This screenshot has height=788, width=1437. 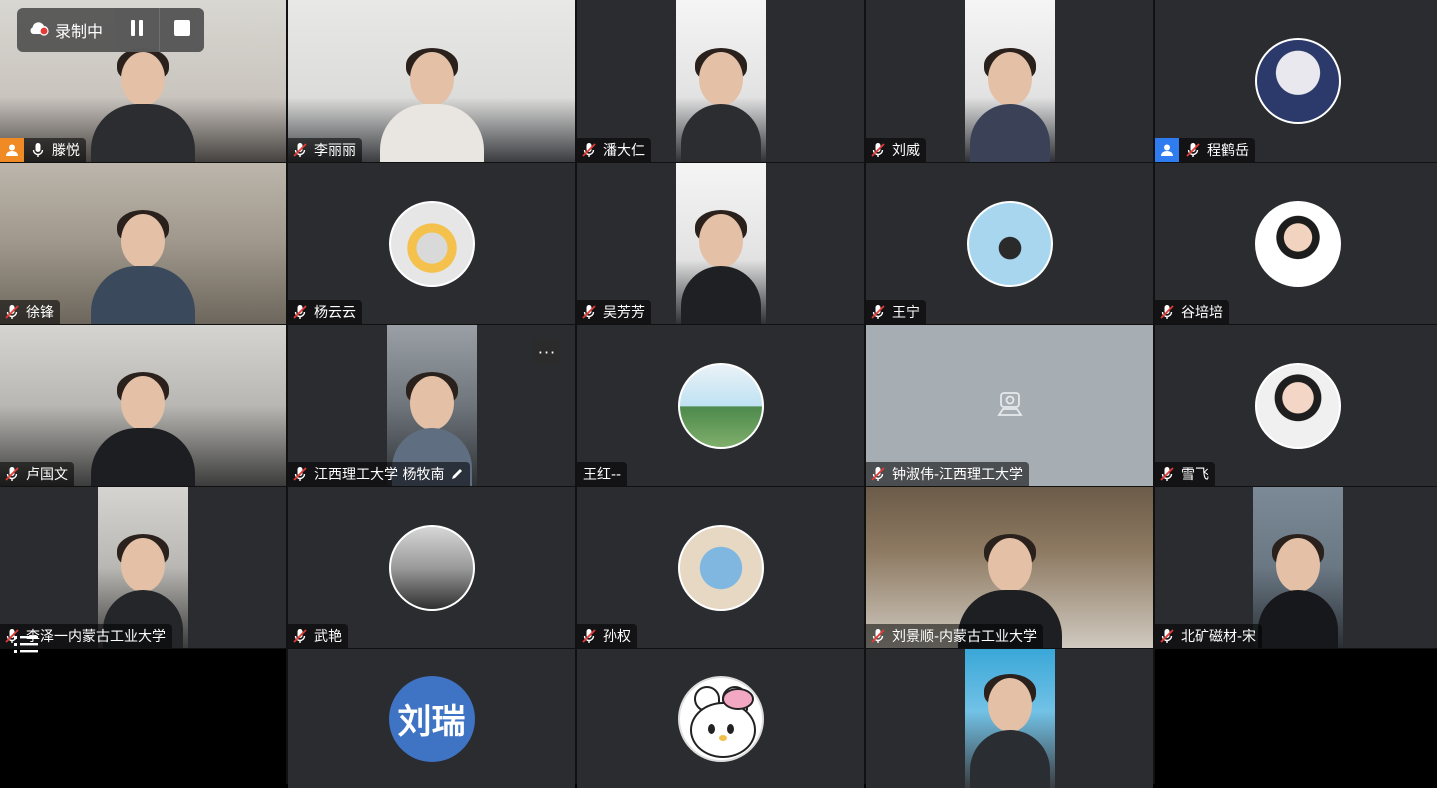 I want to click on participant-label: 卢国文, so click(x=37, y=474).